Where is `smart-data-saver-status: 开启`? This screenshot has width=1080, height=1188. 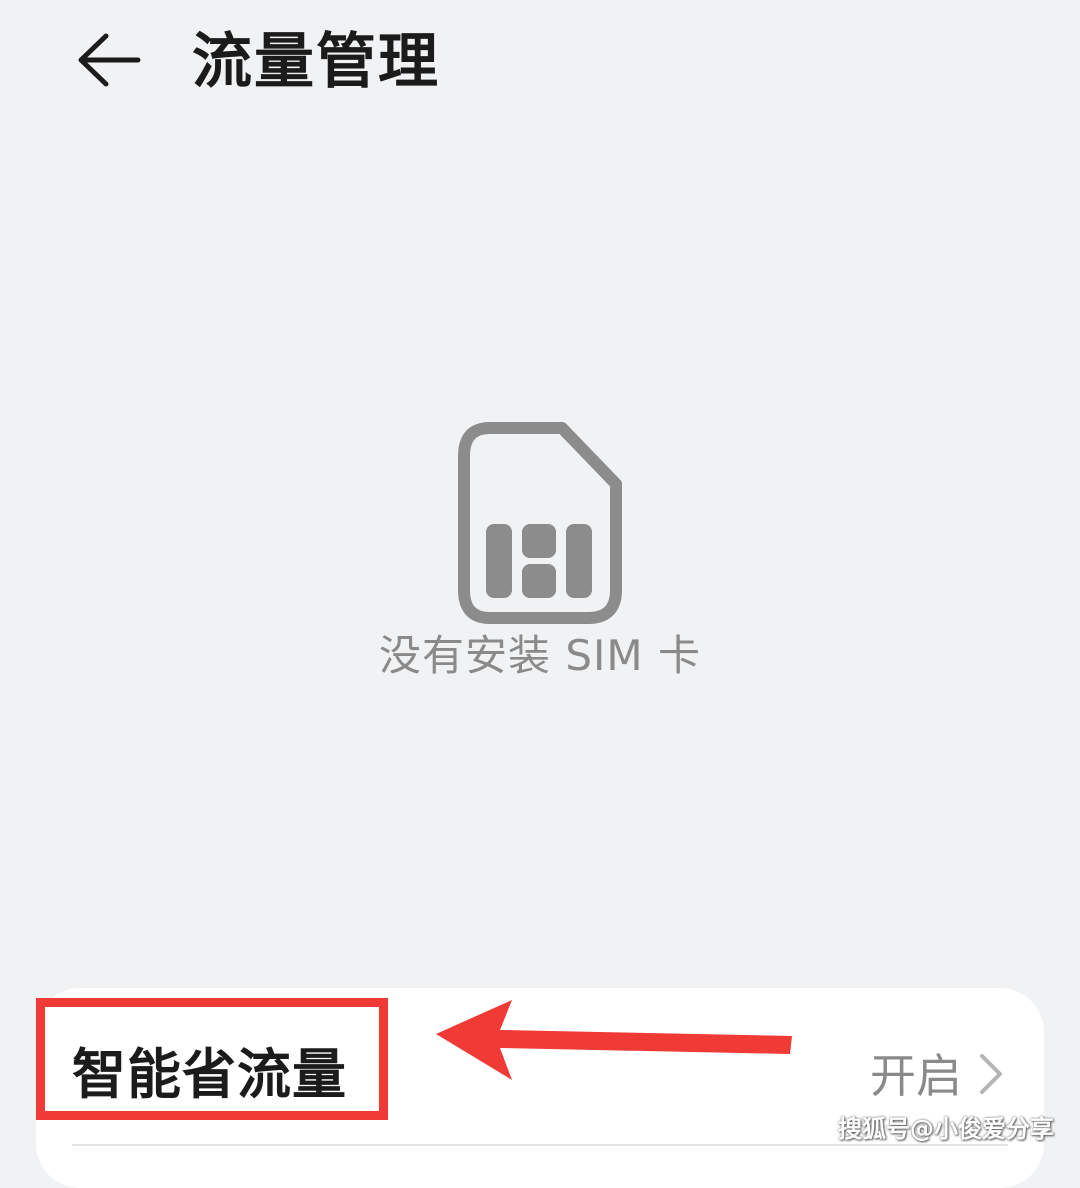 smart-data-saver-status: 开启 is located at coordinates (916, 1076).